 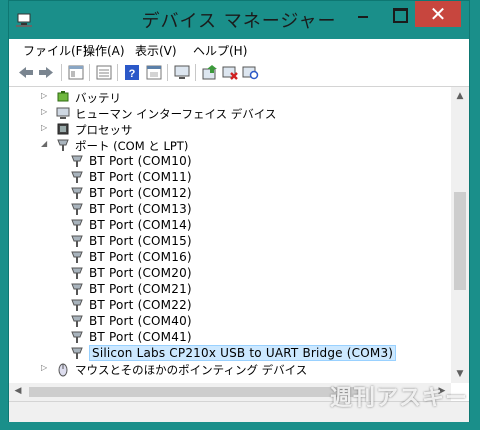 I want to click on minimize-icon, so click(x=363, y=17).